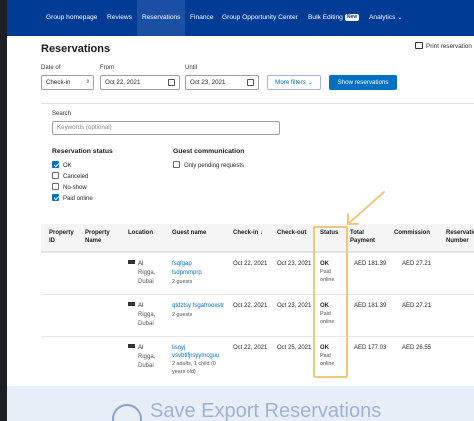 The image size is (474, 421). I want to click on row3-location-line2: Rigga,, so click(147, 357).